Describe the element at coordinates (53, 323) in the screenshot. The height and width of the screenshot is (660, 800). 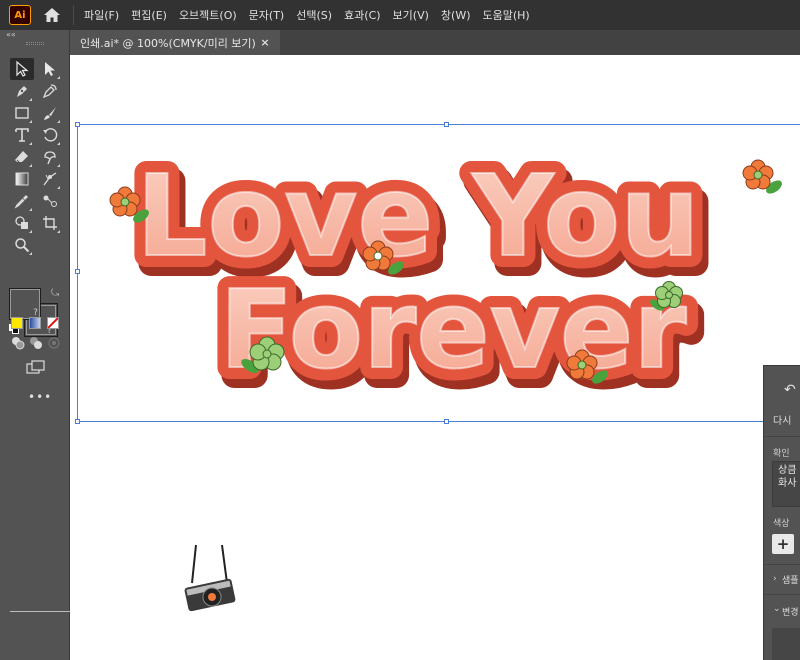
I see `none-mode-icon` at that location.